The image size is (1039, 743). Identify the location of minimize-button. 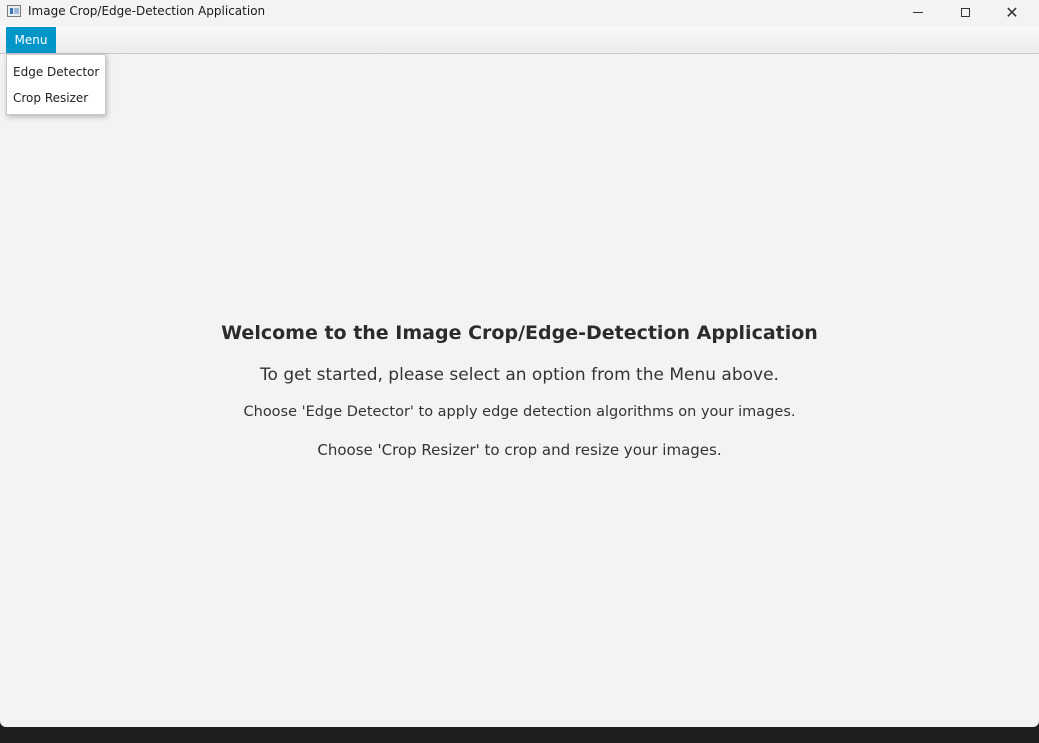
(918, 12).